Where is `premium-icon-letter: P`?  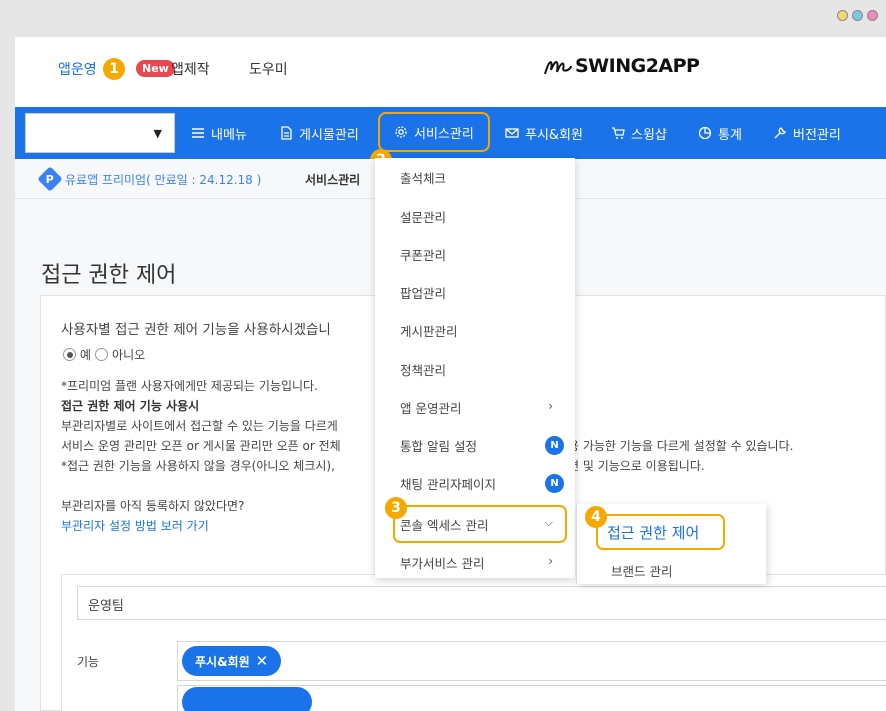 premium-icon-letter: P is located at coordinates (50, 179).